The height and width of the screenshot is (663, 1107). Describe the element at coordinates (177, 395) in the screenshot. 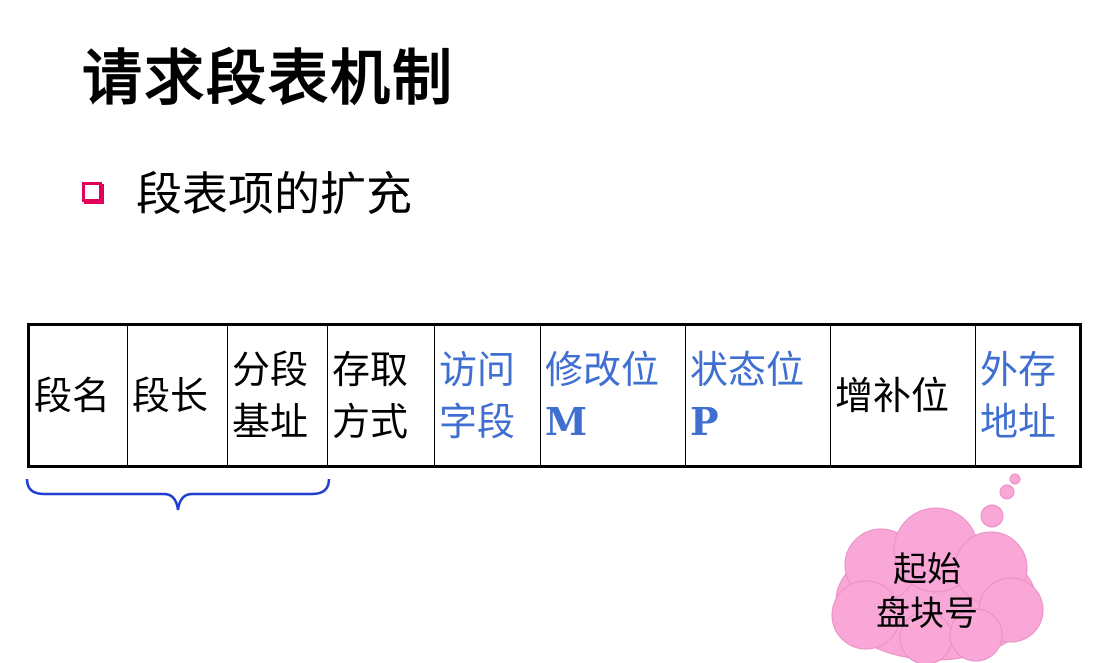

I see `cell-segment-length: 段长` at that location.